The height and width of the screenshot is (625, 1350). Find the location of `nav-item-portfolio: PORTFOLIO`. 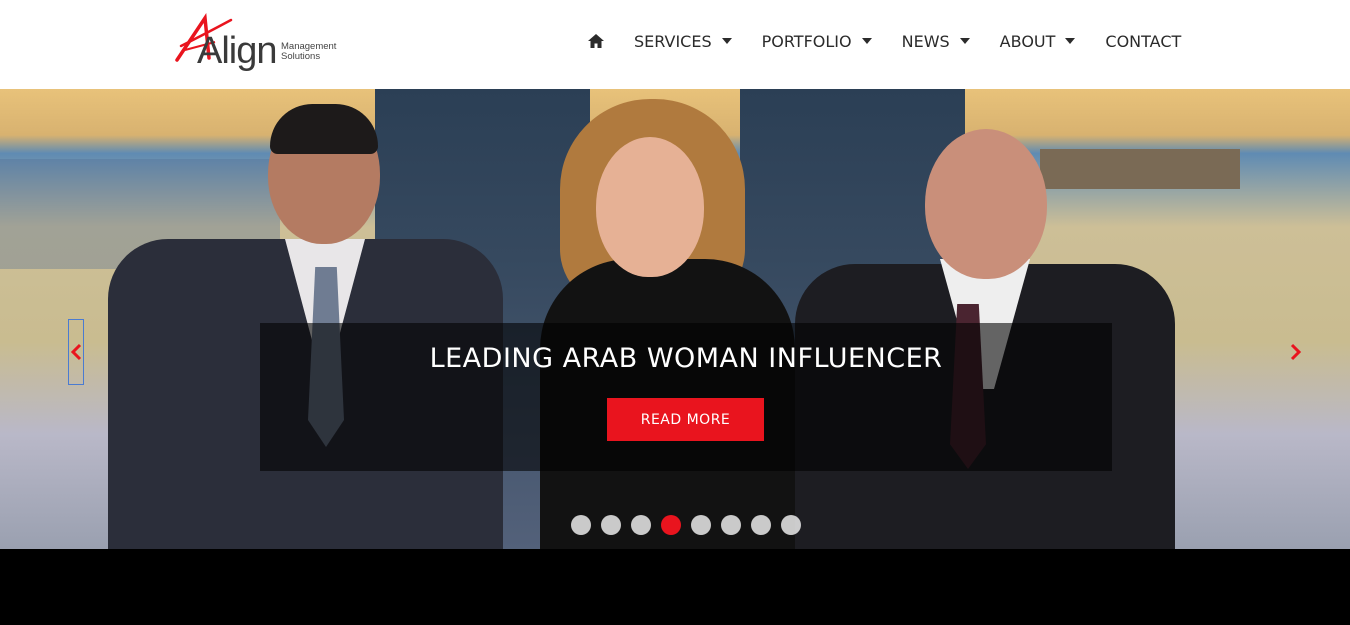

nav-item-portfolio: PORTFOLIO is located at coordinates (817, 41).